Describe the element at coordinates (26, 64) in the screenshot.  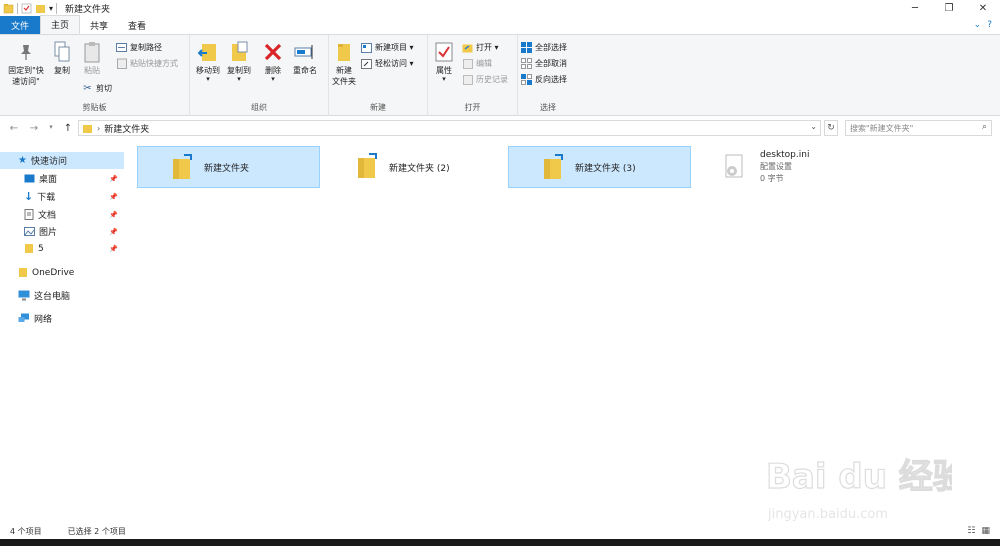
I see `pin-quick-access-button: 固定到"快 速访问"` at that location.